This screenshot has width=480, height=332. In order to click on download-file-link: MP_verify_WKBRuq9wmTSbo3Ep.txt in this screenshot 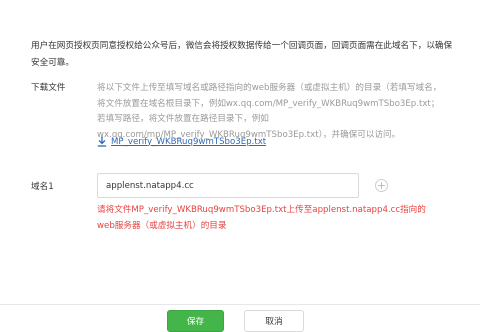, I will do `click(181, 141)`.